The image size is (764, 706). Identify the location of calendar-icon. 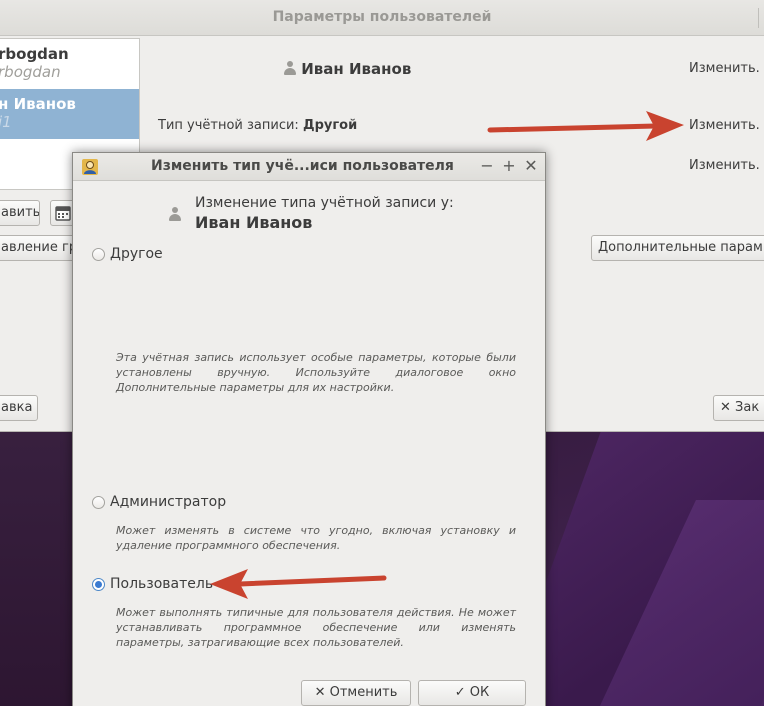
(63, 213).